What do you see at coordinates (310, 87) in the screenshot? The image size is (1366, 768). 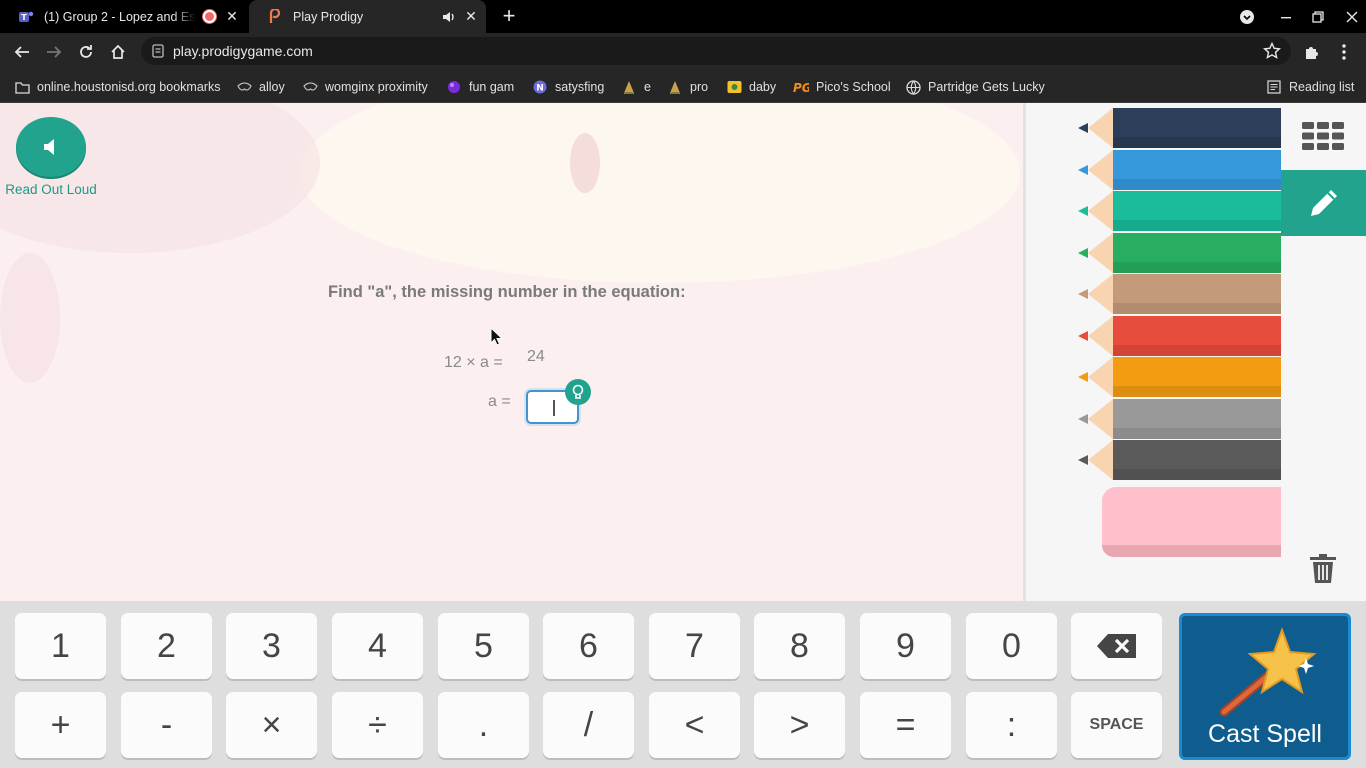 I see `mask-icon` at bounding box center [310, 87].